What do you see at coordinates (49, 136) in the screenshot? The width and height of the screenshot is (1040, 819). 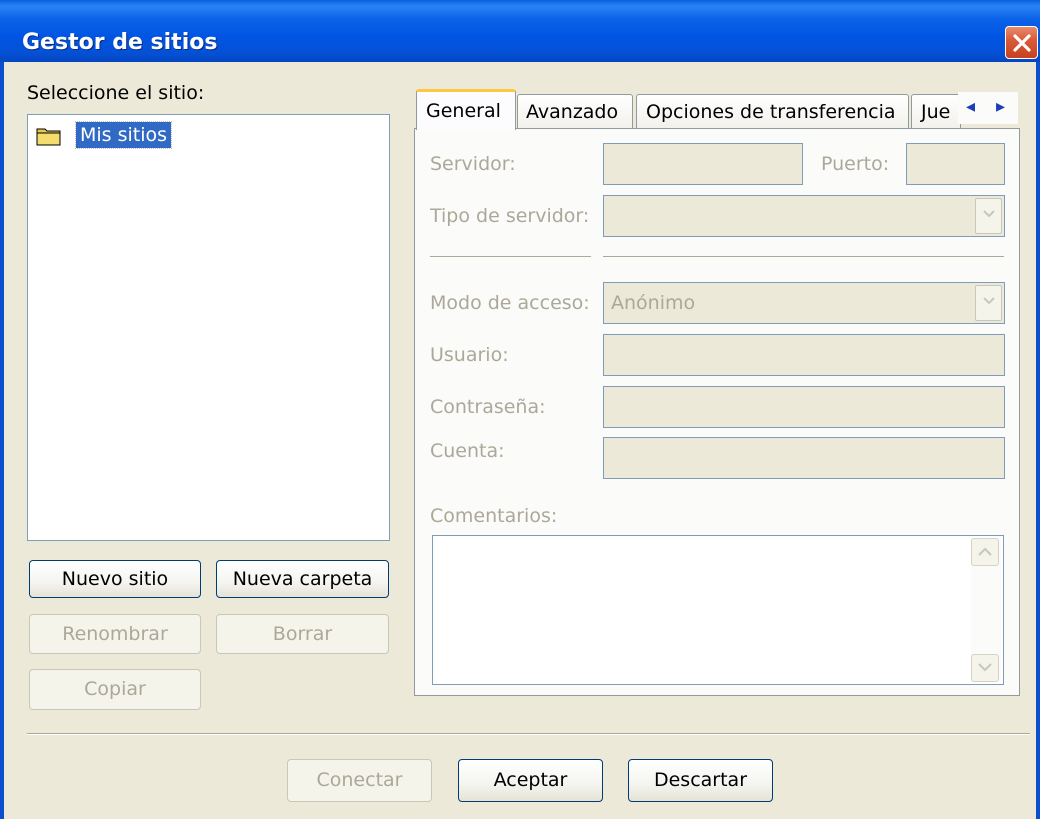 I see `folder-icon` at bounding box center [49, 136].